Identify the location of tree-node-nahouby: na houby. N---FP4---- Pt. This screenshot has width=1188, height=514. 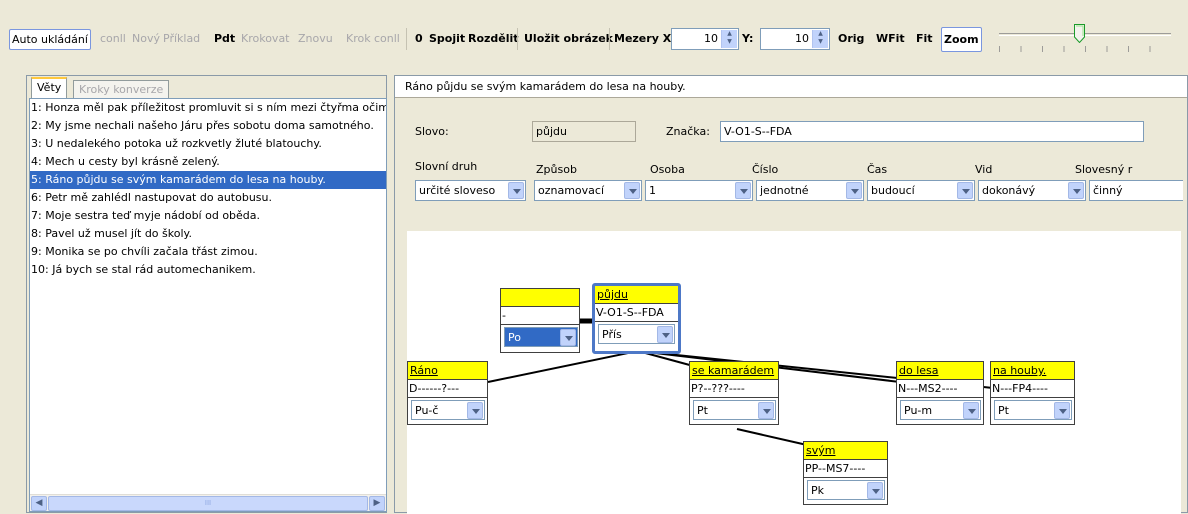
(1032, 393).